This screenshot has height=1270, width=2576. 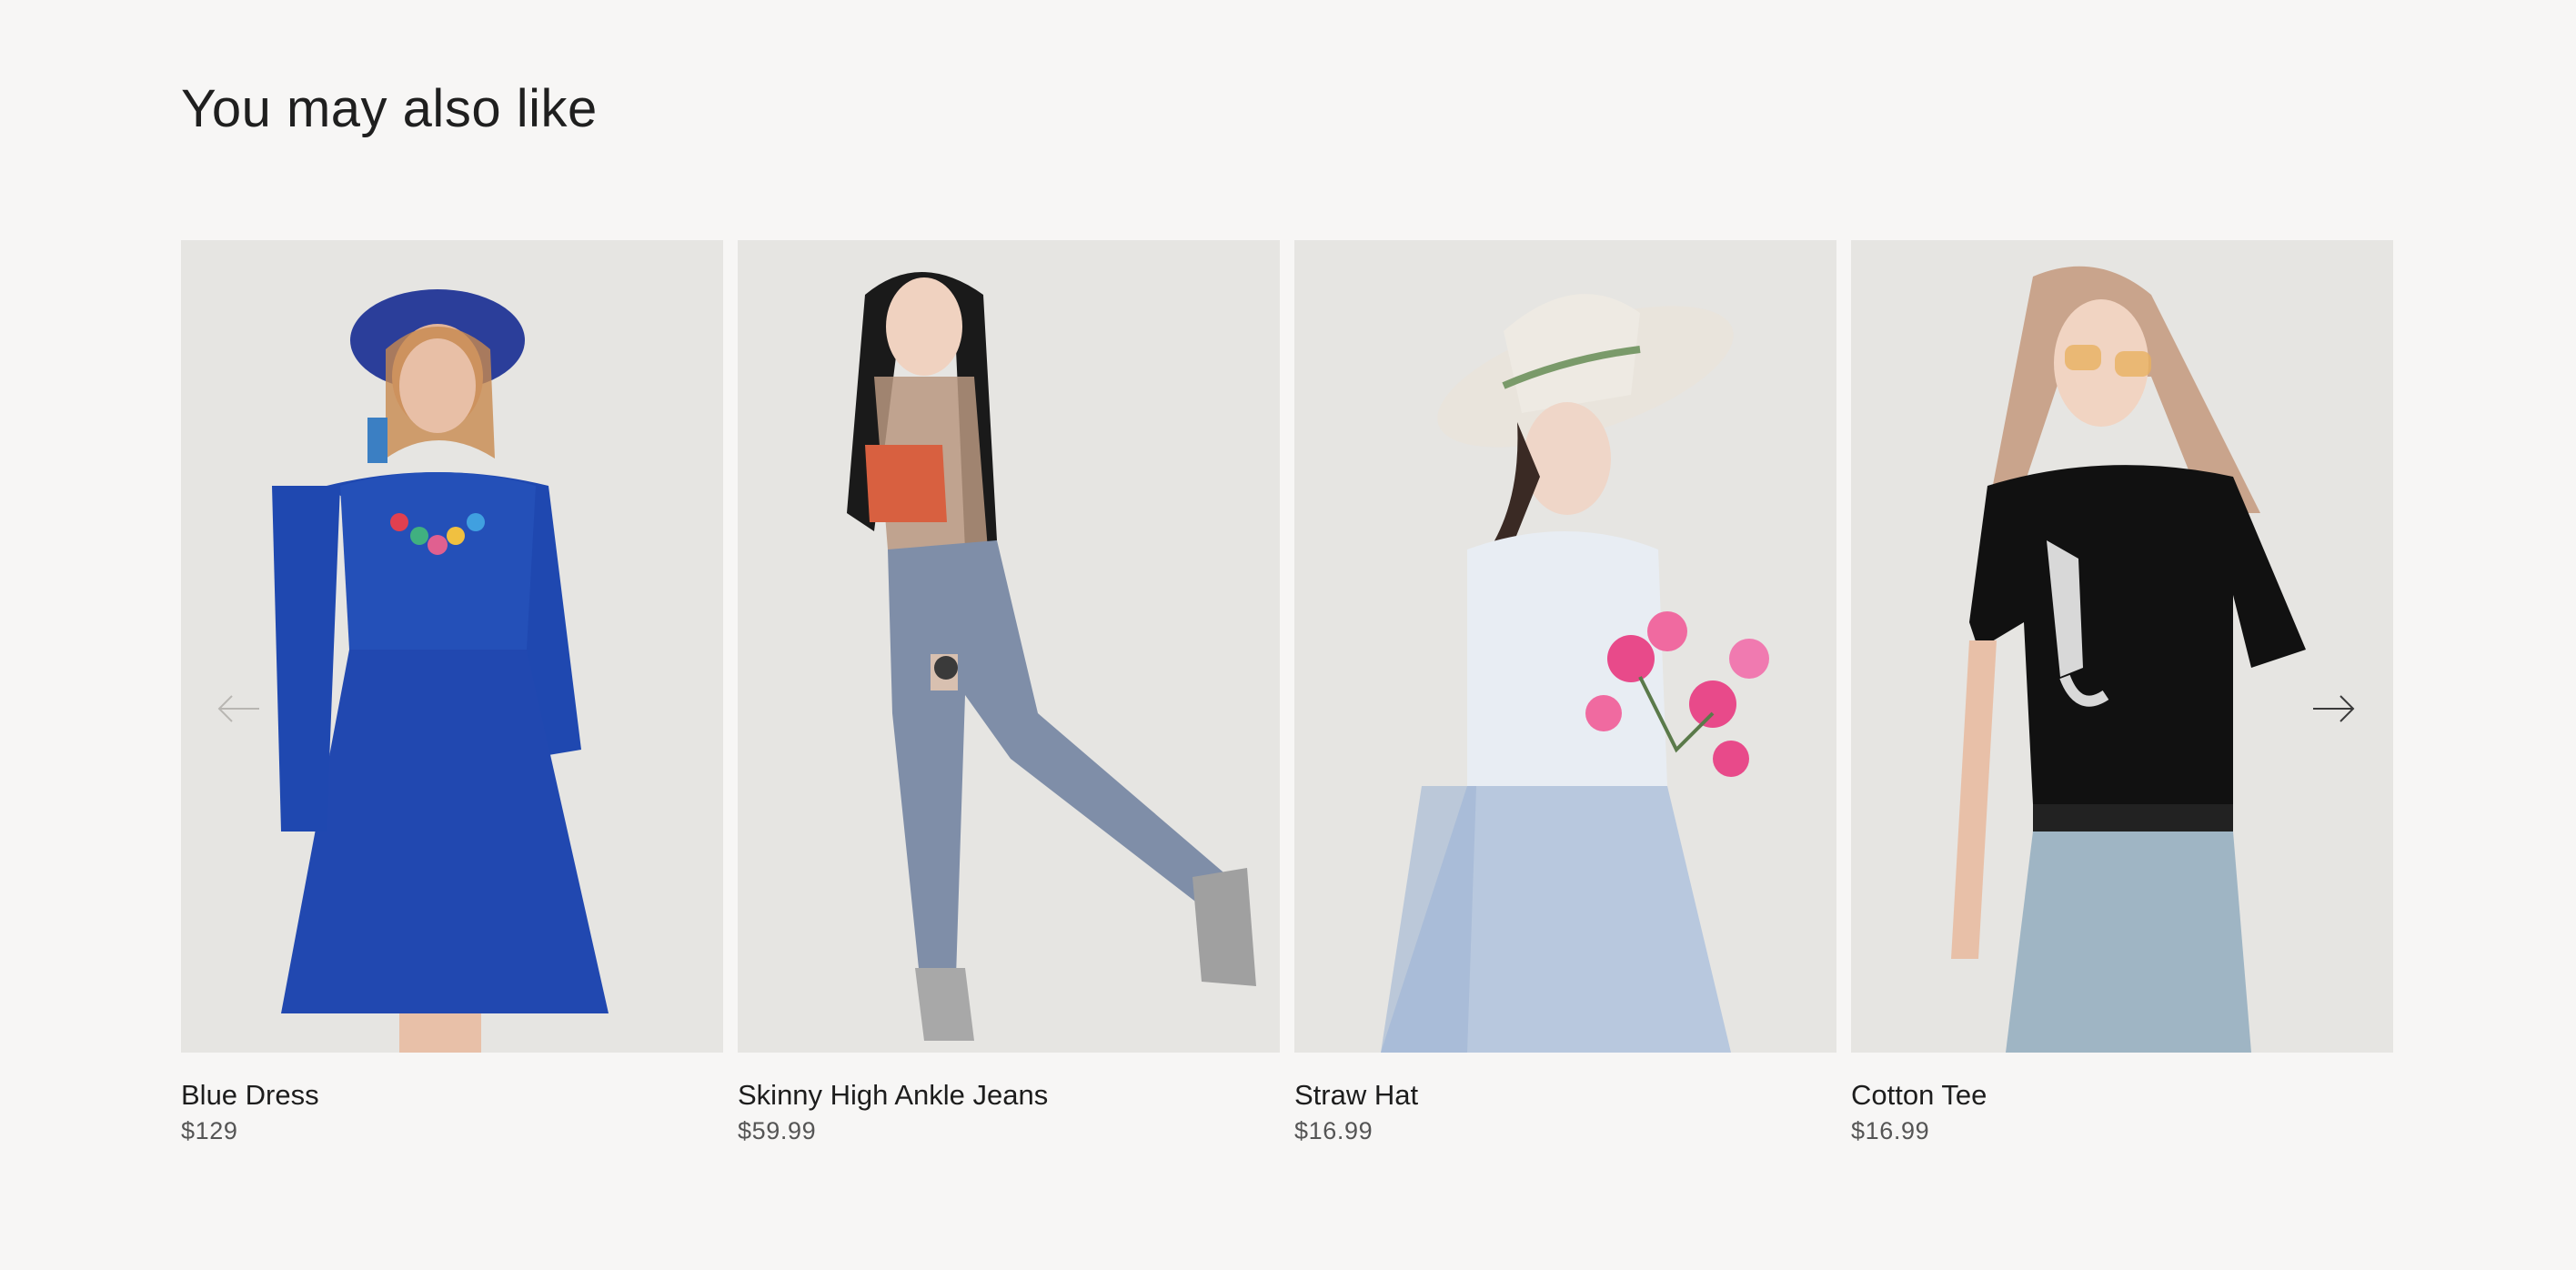 I want to click on arrow-left-icon, so click(x=238, y=708).